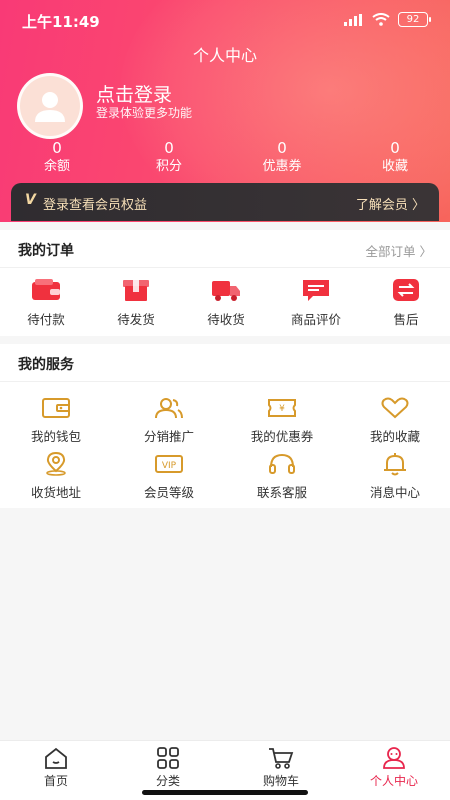 The height and width of the screenshot is (800, 450). I want to click on home-indicator, so click(225, 792).